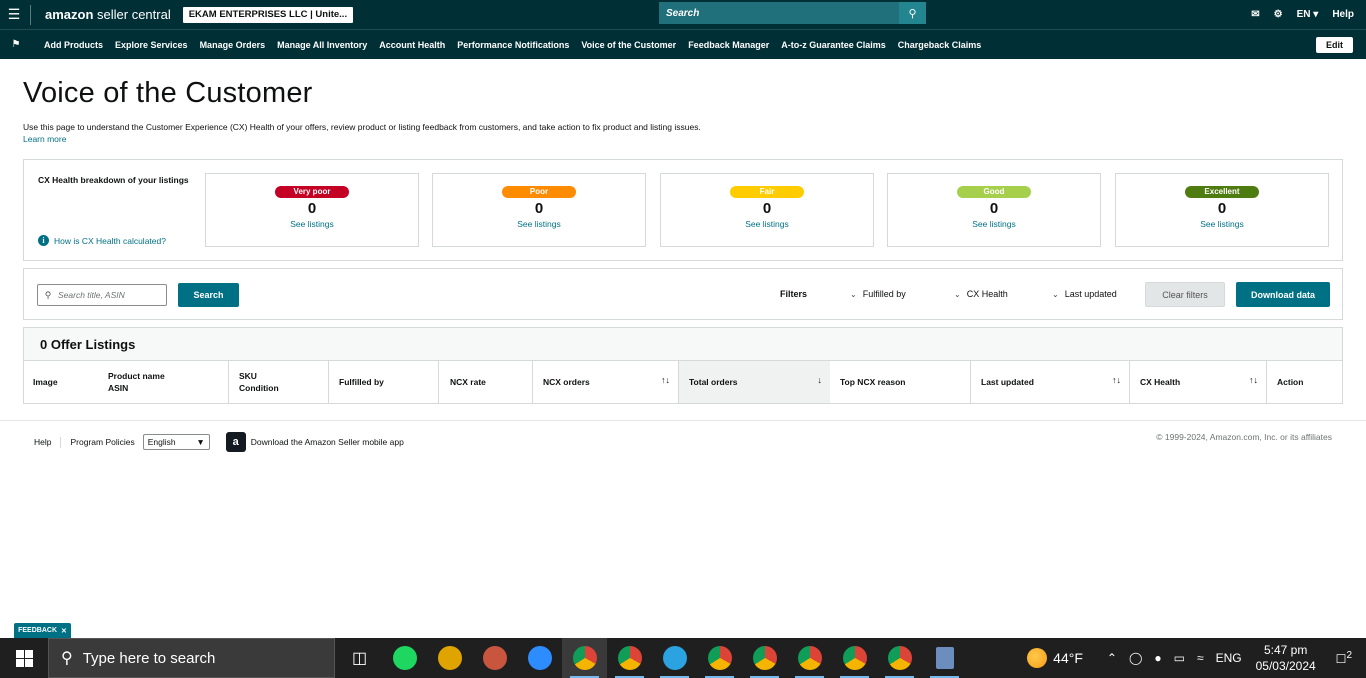 The width and height of the screenshot is (1366, 678). What do you see at coordinates (412, 45) in the screenshot?
I see `nav-account-health: Account Health` at bounding box center [412, 45].